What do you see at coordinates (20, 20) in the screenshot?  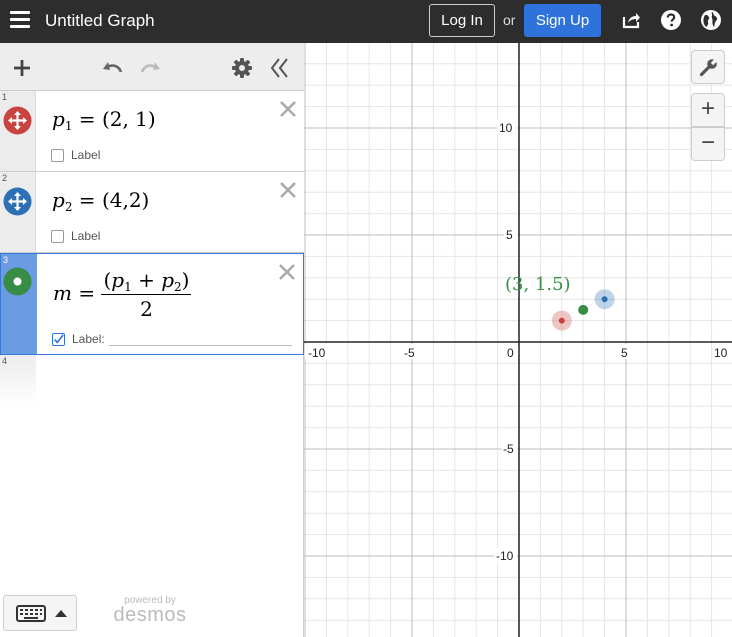 I see `hamburger-icon` at bounding box center [20, 20].